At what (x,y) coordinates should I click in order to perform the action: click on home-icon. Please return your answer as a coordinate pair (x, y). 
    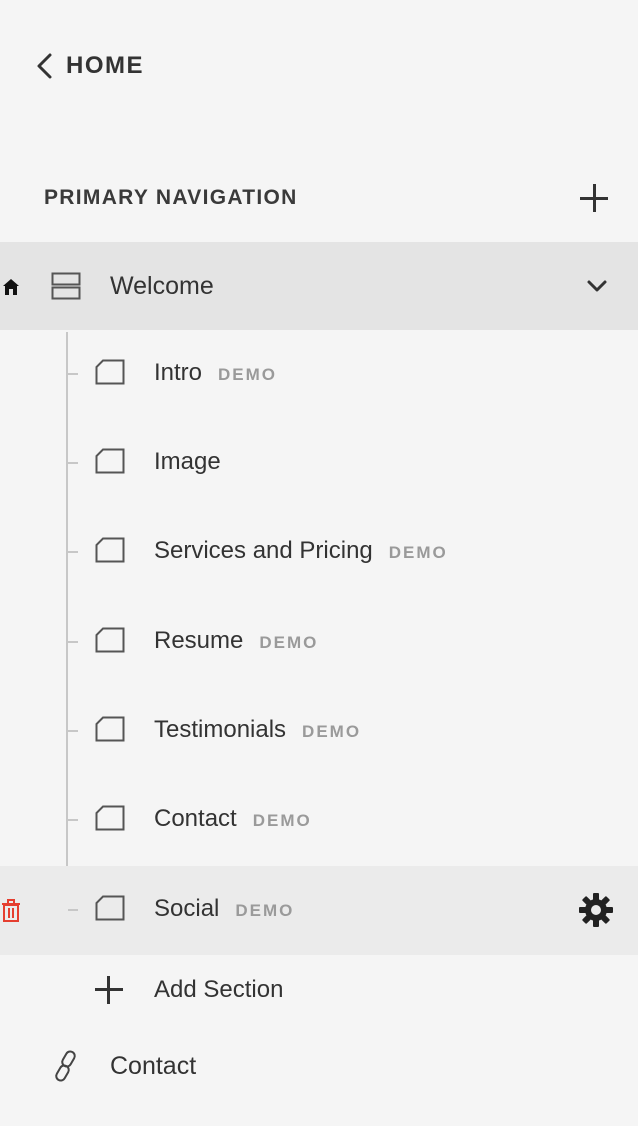
    Looking at the image, I should click on (11, 287).